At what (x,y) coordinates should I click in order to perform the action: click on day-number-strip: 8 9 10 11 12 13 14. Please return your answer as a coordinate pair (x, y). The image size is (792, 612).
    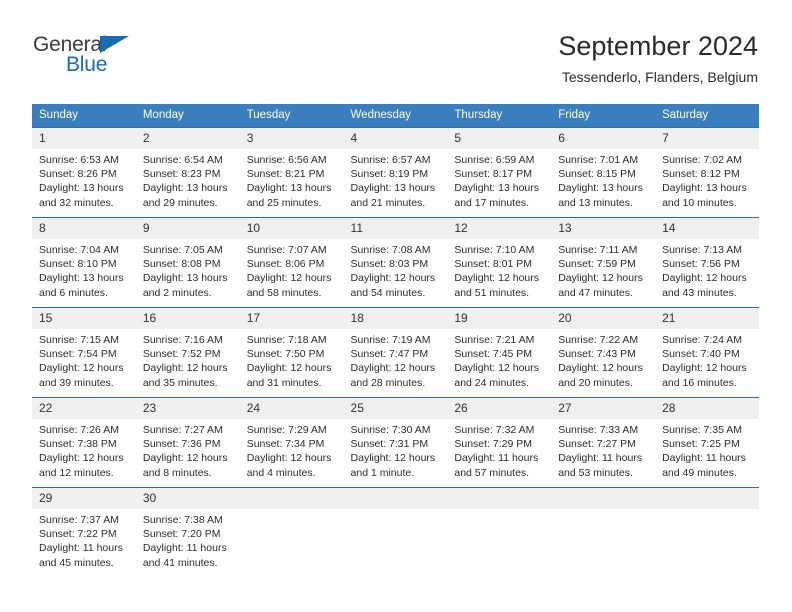
    Looking at the image, I should click on (395, 228).